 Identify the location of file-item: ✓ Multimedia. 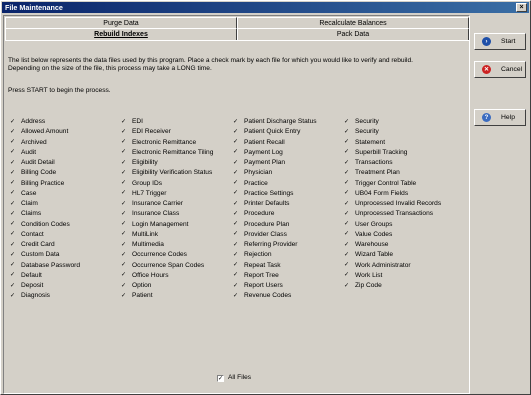
(167, 245).